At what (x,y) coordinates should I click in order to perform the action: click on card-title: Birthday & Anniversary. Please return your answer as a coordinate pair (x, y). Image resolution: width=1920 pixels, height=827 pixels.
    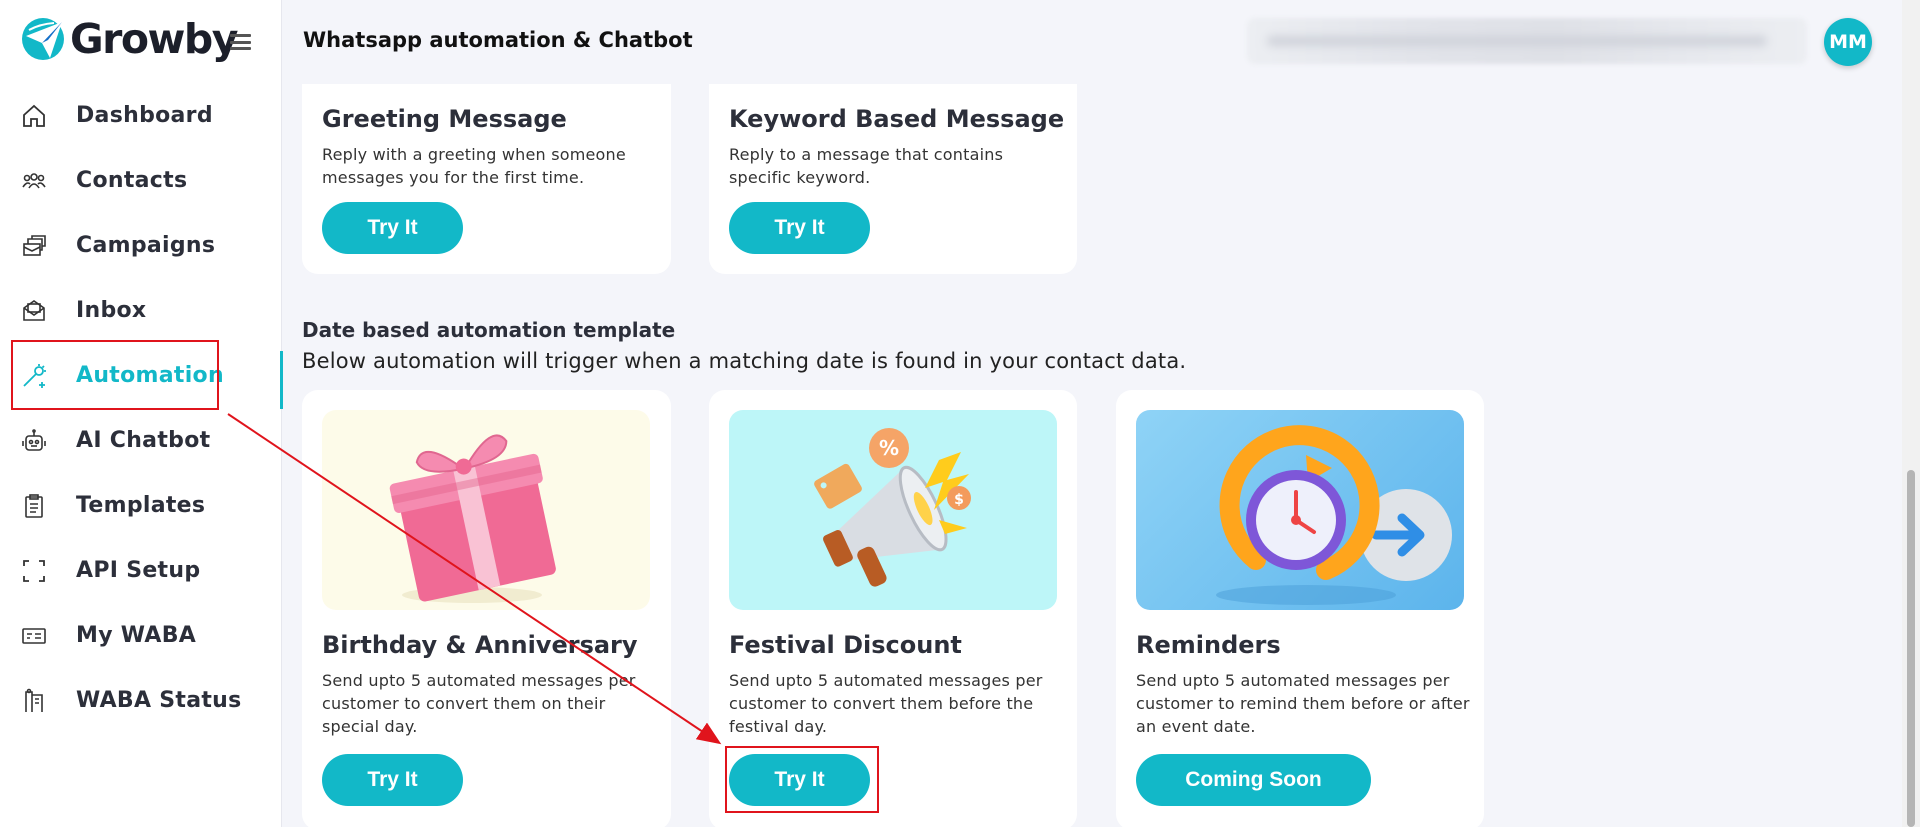
    Looking at the image, I should click on (480, 645).